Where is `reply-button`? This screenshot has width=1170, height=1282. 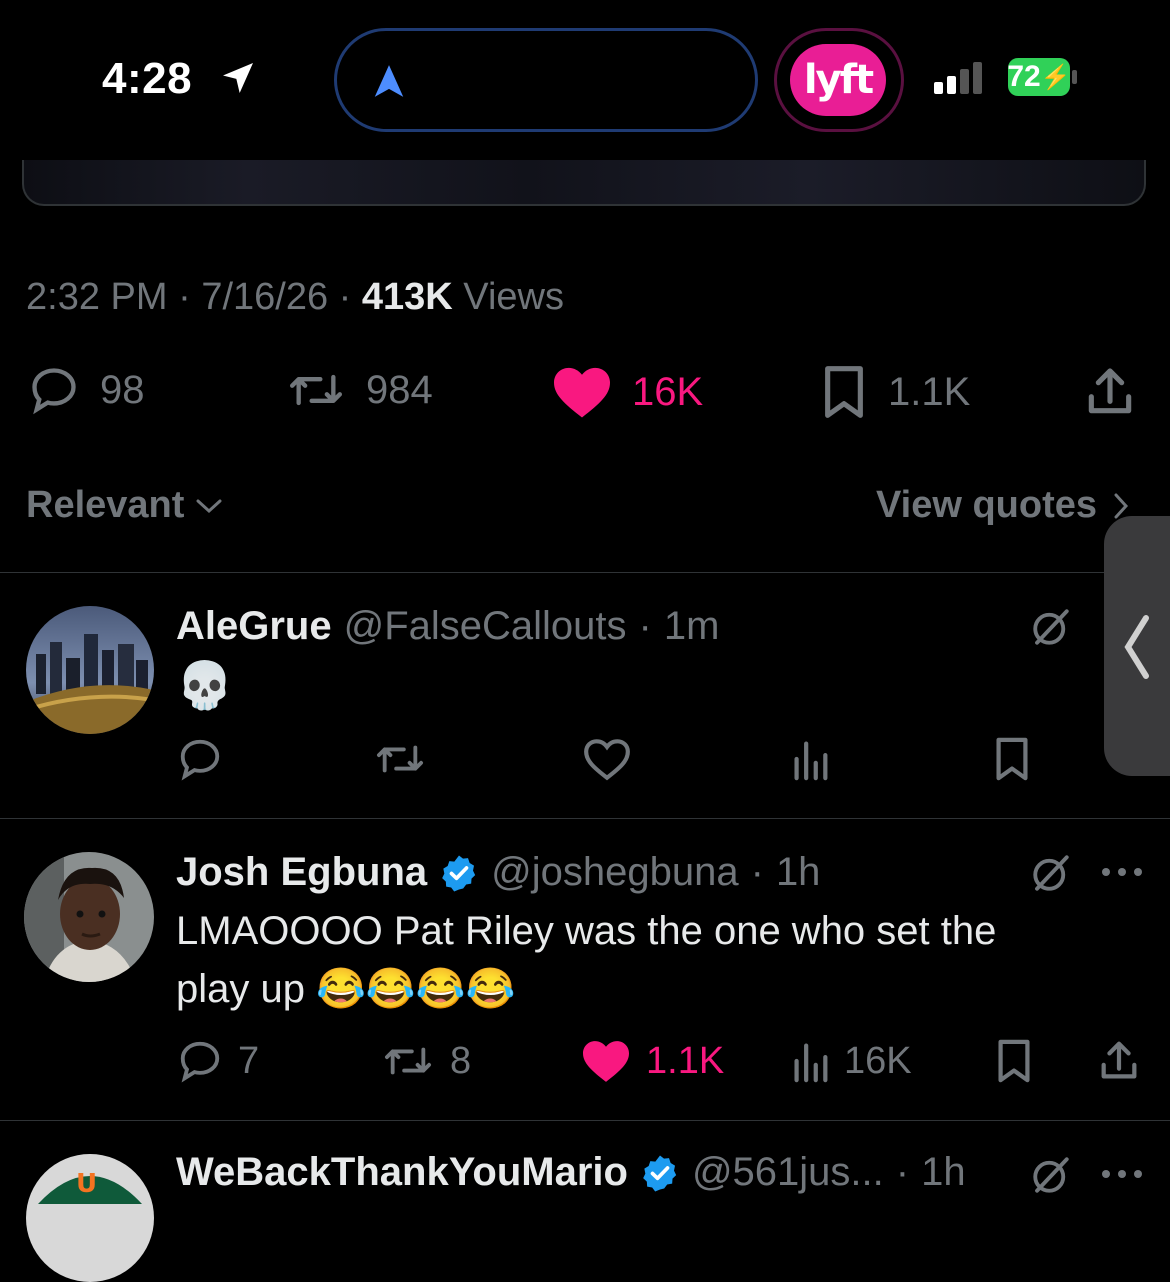 reply-button is located at coordinates (200, 759).